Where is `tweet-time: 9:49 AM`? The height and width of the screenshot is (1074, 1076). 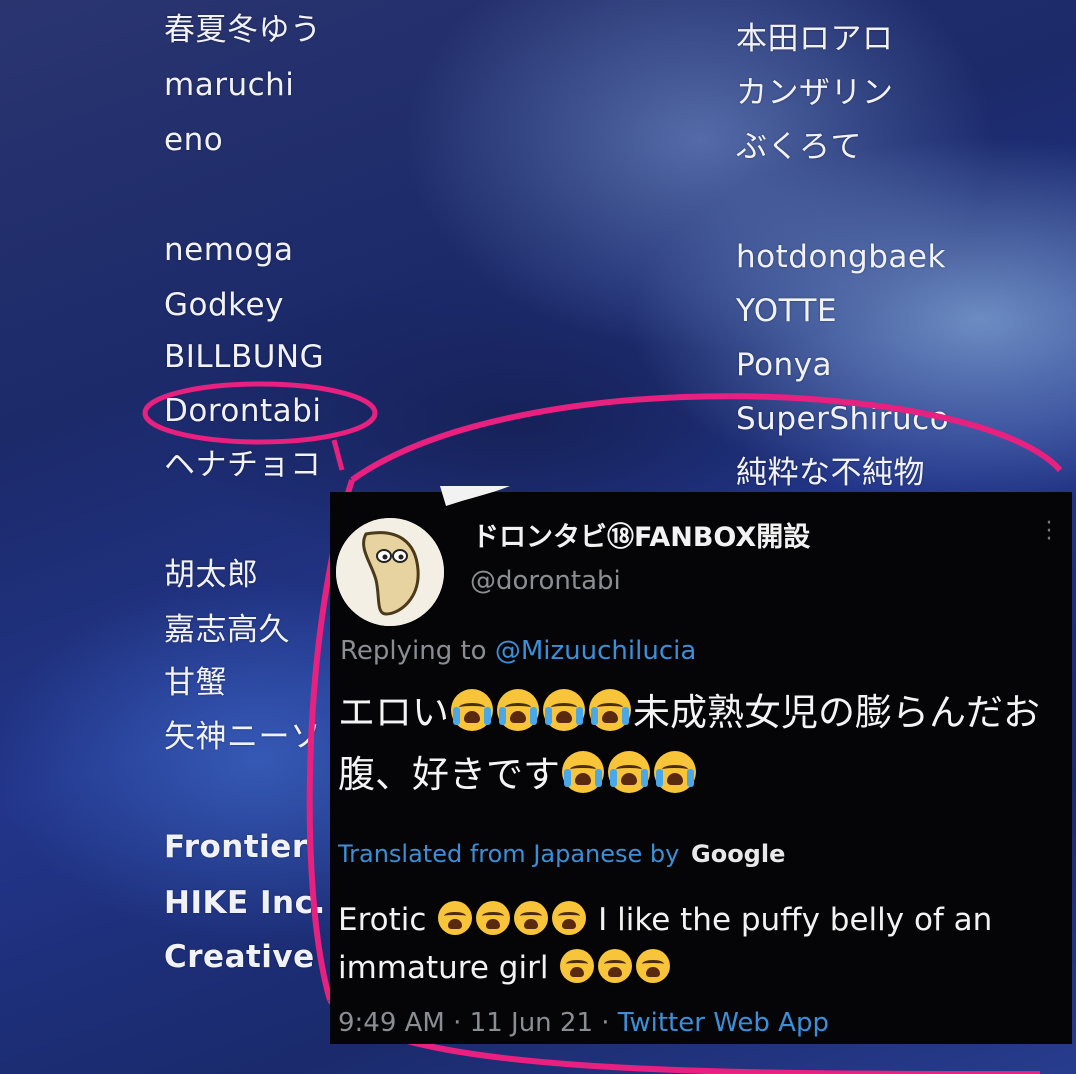 tweet-time: 9:49 AM is located at coordinates (391, 1023).